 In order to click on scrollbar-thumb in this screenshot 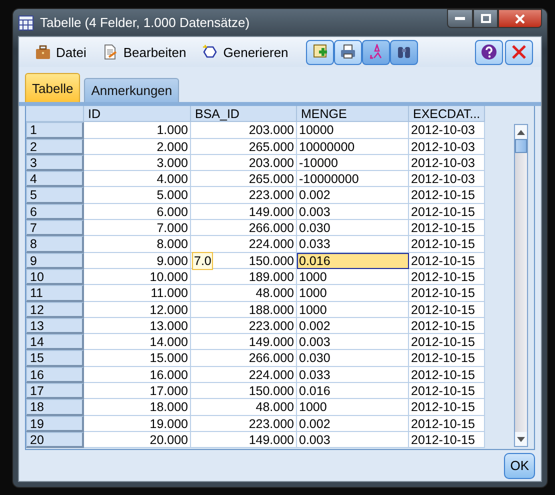, I will do `click(521, 146)`.